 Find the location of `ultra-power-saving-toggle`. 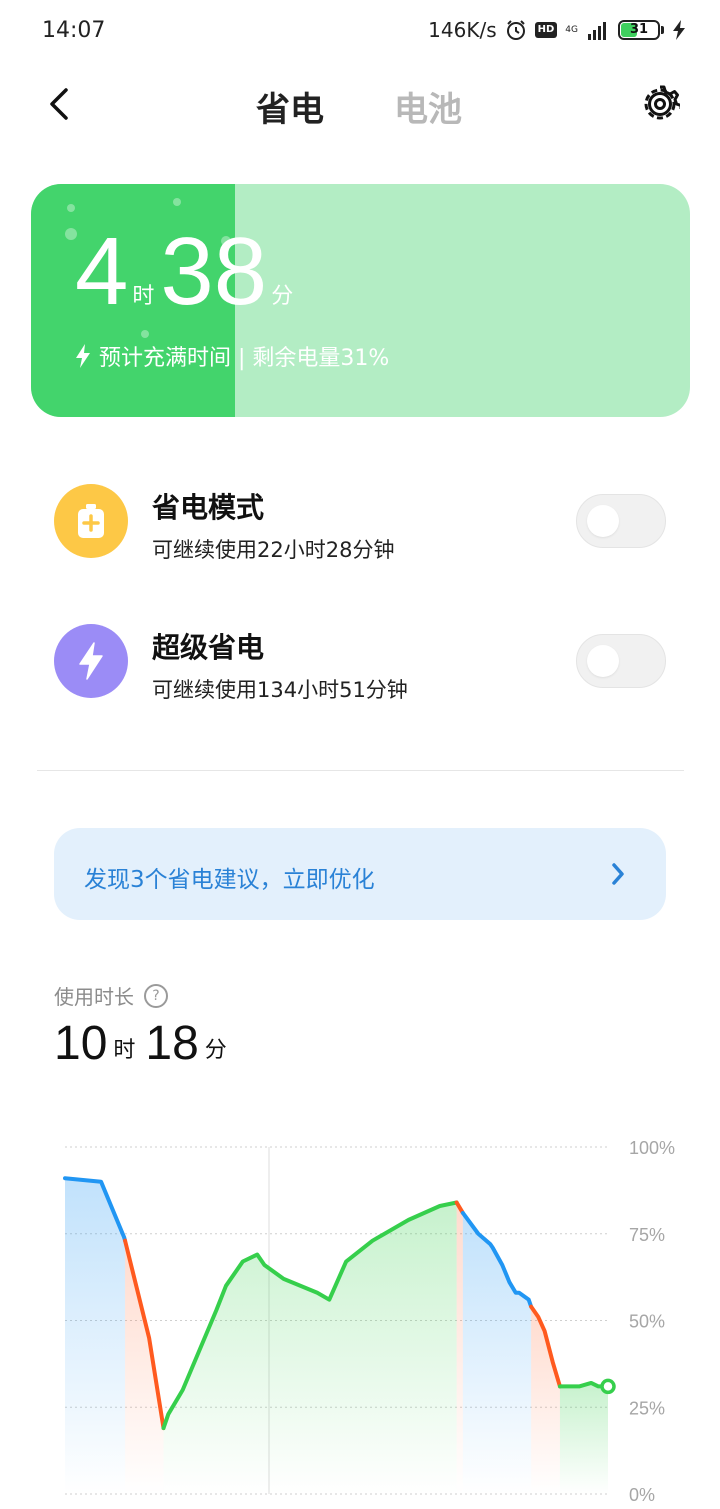

ultra-power-saving-toggle is located at coordinates (621, 661).